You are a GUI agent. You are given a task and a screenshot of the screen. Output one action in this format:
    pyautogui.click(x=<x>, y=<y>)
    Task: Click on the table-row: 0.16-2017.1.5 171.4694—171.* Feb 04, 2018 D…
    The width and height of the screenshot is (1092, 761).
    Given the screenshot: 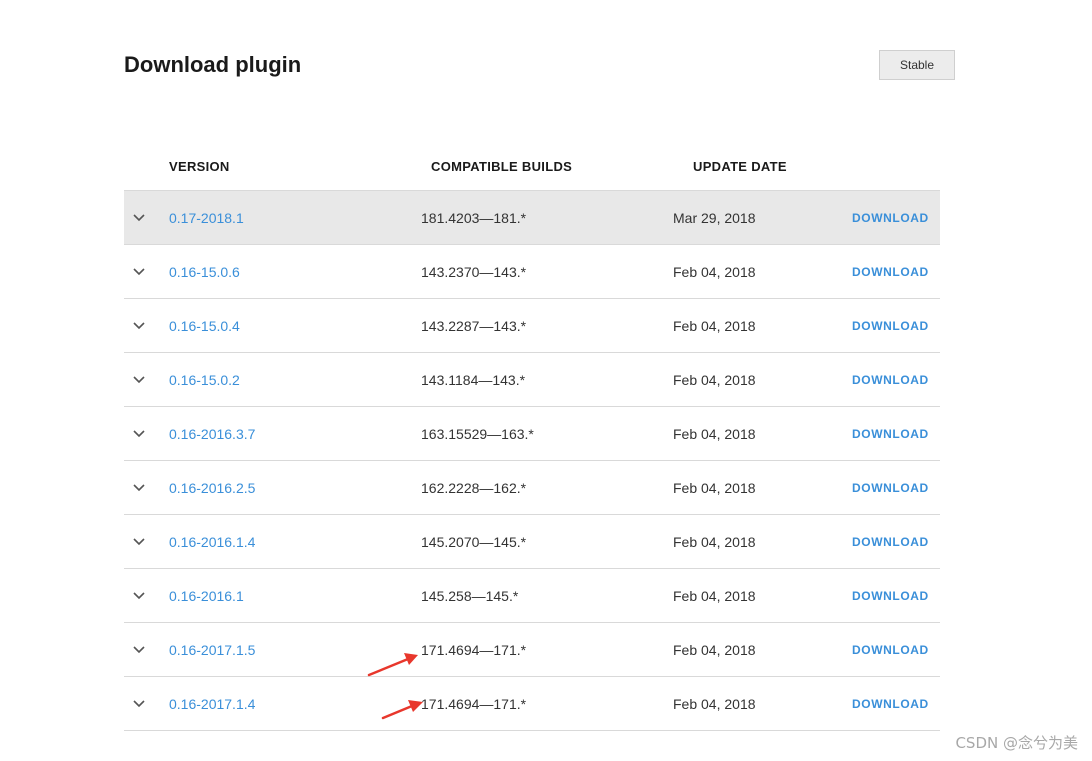 What is the action you would take?
    pyautogui.click(x=532, y=650)
    